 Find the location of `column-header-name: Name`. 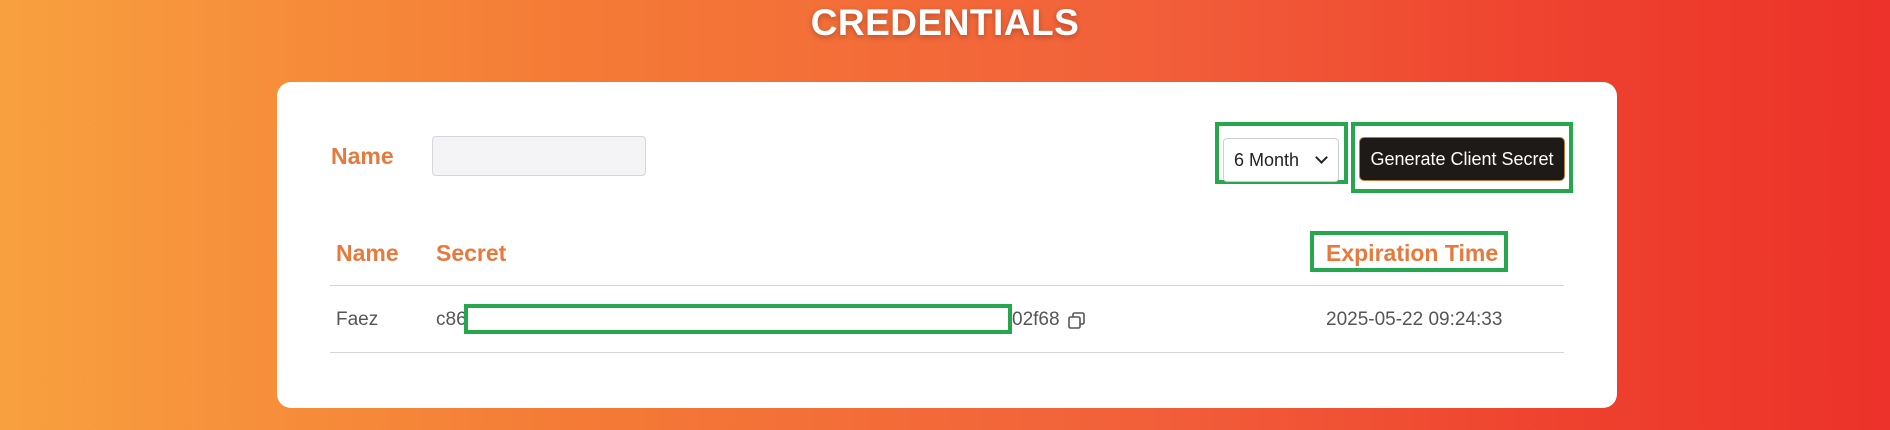

column-header-name: Name is located at coordinates (367, 253).